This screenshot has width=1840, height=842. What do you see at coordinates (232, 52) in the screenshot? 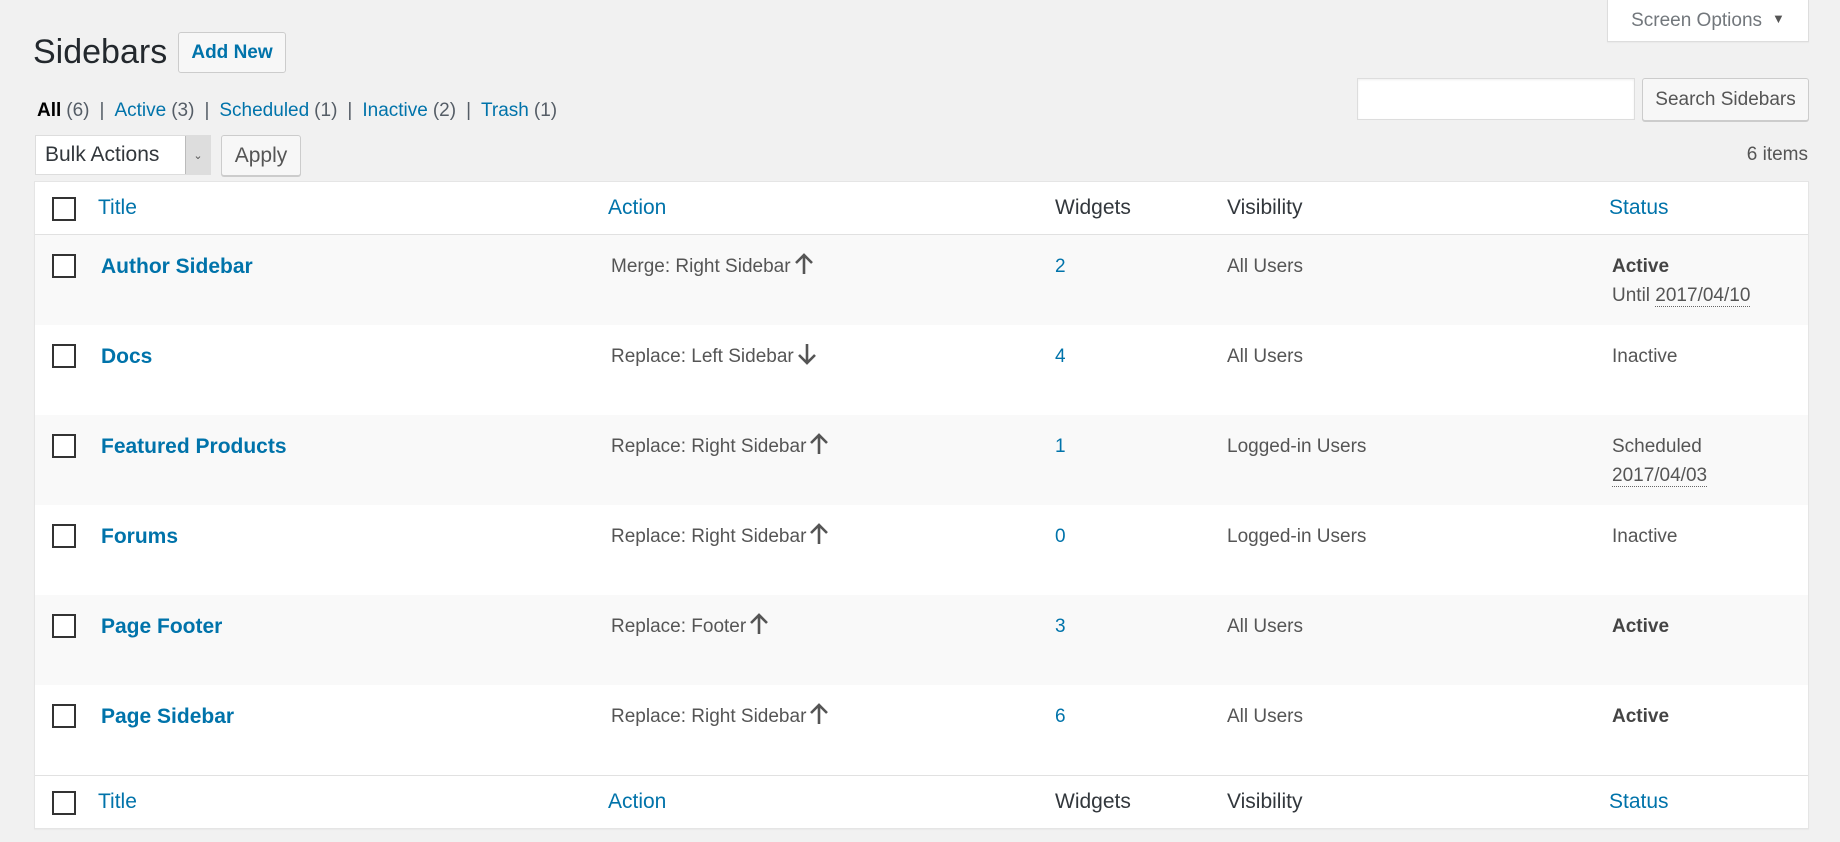
I see `add-new-button: Add New` at bounding box center [232, 52].